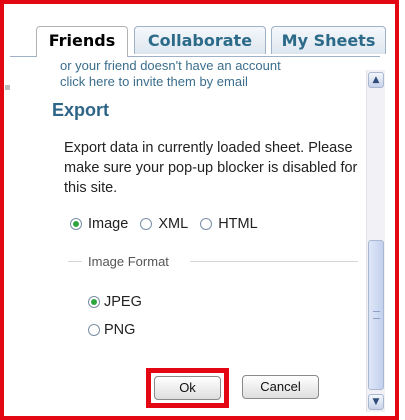  I want to click on ok-button: Ok, so click(187, 388).